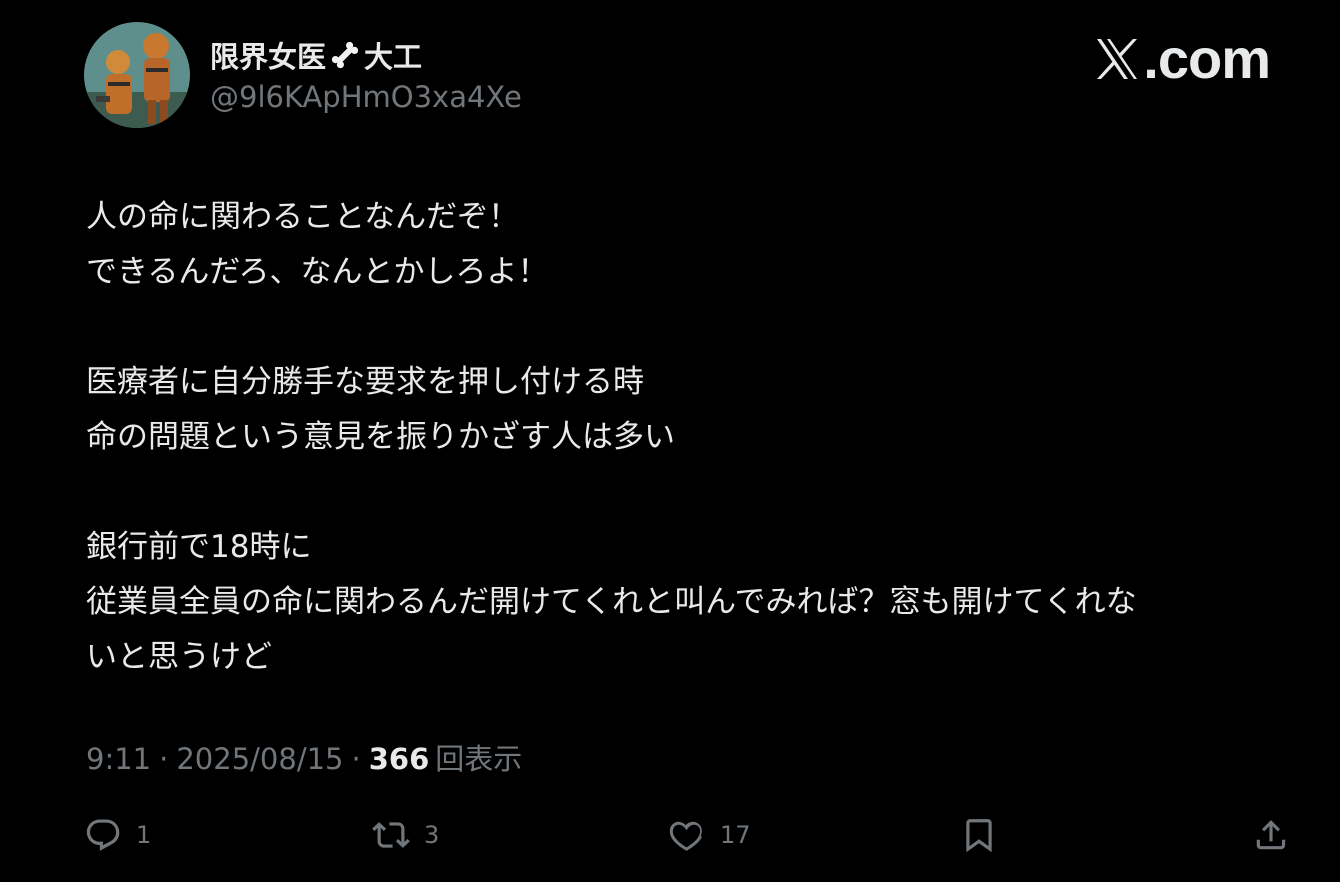 The height and width of the screenshot is (882, 1340). I want to click on share-icon, so click(1271, 835).